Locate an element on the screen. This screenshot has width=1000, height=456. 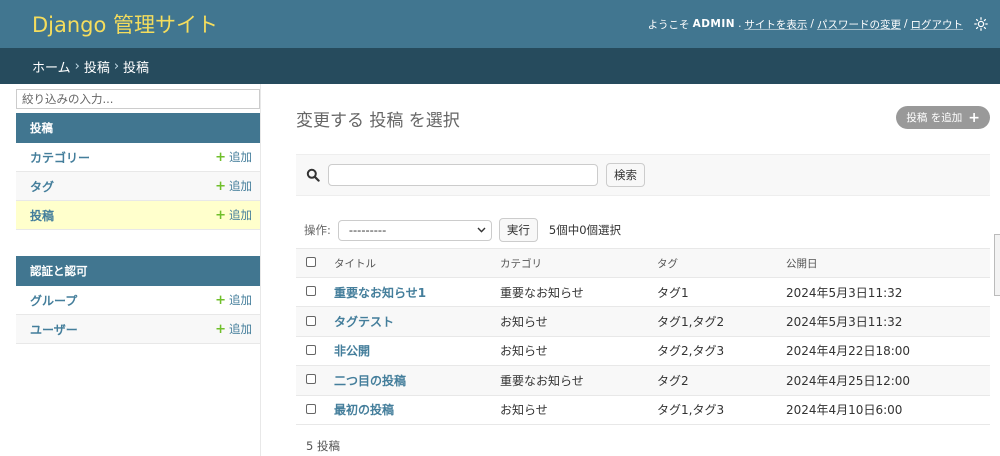
user-tools: ようこそ ADMIN. サイトを表示 / パスワードの変更 / ログアウト is located at coordinates (819, 24).